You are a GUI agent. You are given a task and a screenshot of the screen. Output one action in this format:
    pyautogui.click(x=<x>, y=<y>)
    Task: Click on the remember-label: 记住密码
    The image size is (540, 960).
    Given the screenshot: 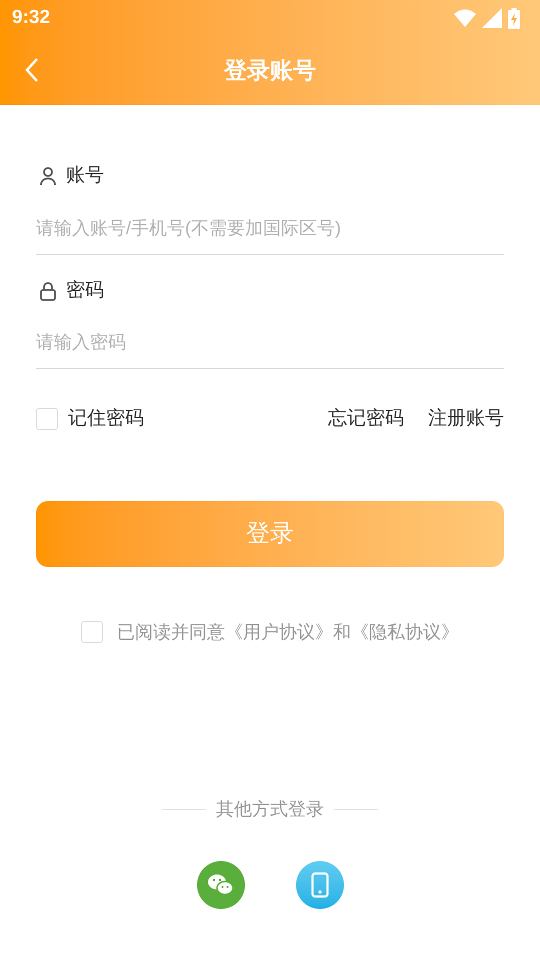 What is the action you would take?
    pyautogui.click(x=106, y=419)
    